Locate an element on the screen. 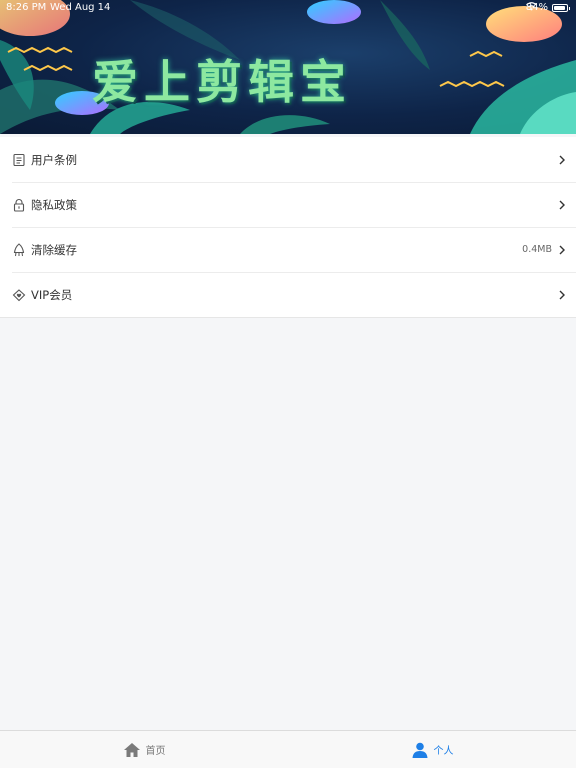 The image size is (576, 768). menu-item-label: 隐私政策 is located at coordinates (54, 204).